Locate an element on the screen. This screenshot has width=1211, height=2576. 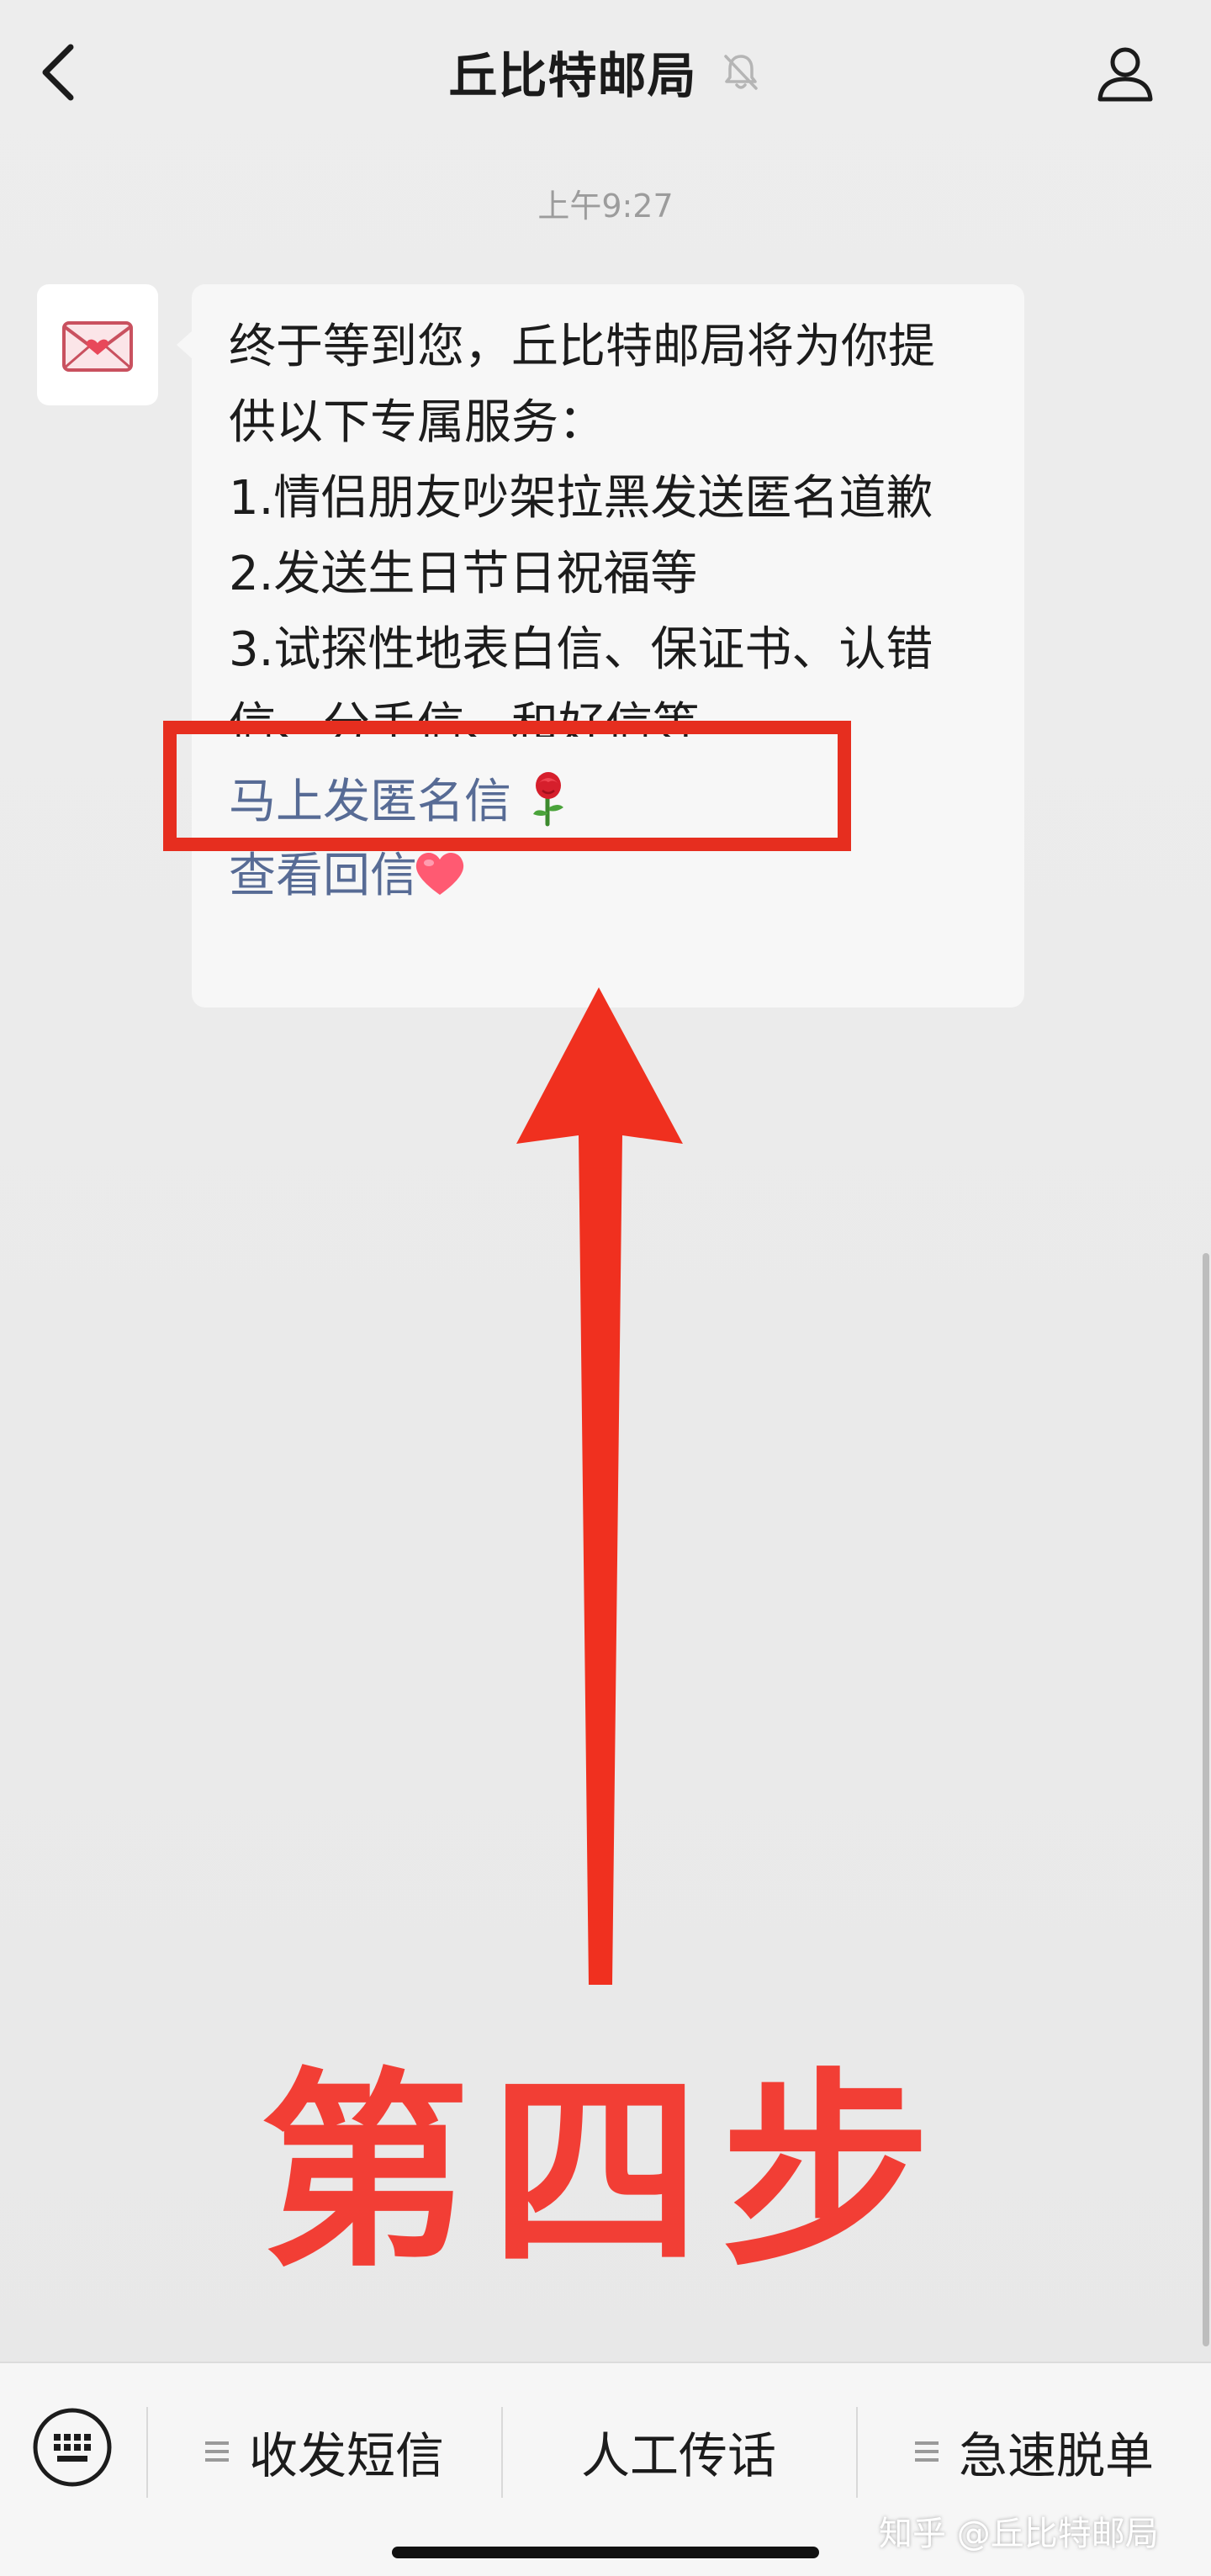
profile-button is located at coordinates (1125, 74).